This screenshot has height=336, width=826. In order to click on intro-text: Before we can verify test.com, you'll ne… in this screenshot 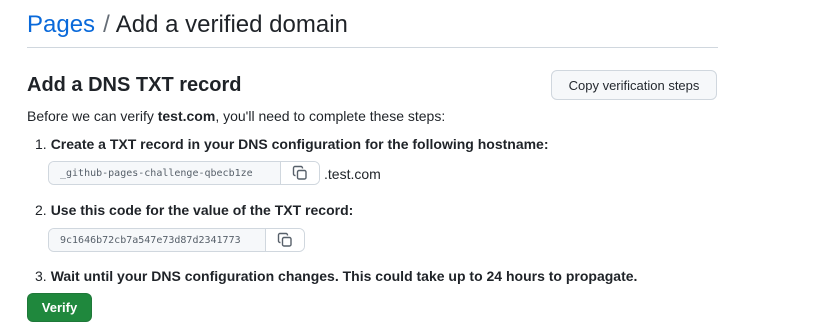, I will do `click(236, 116)`.